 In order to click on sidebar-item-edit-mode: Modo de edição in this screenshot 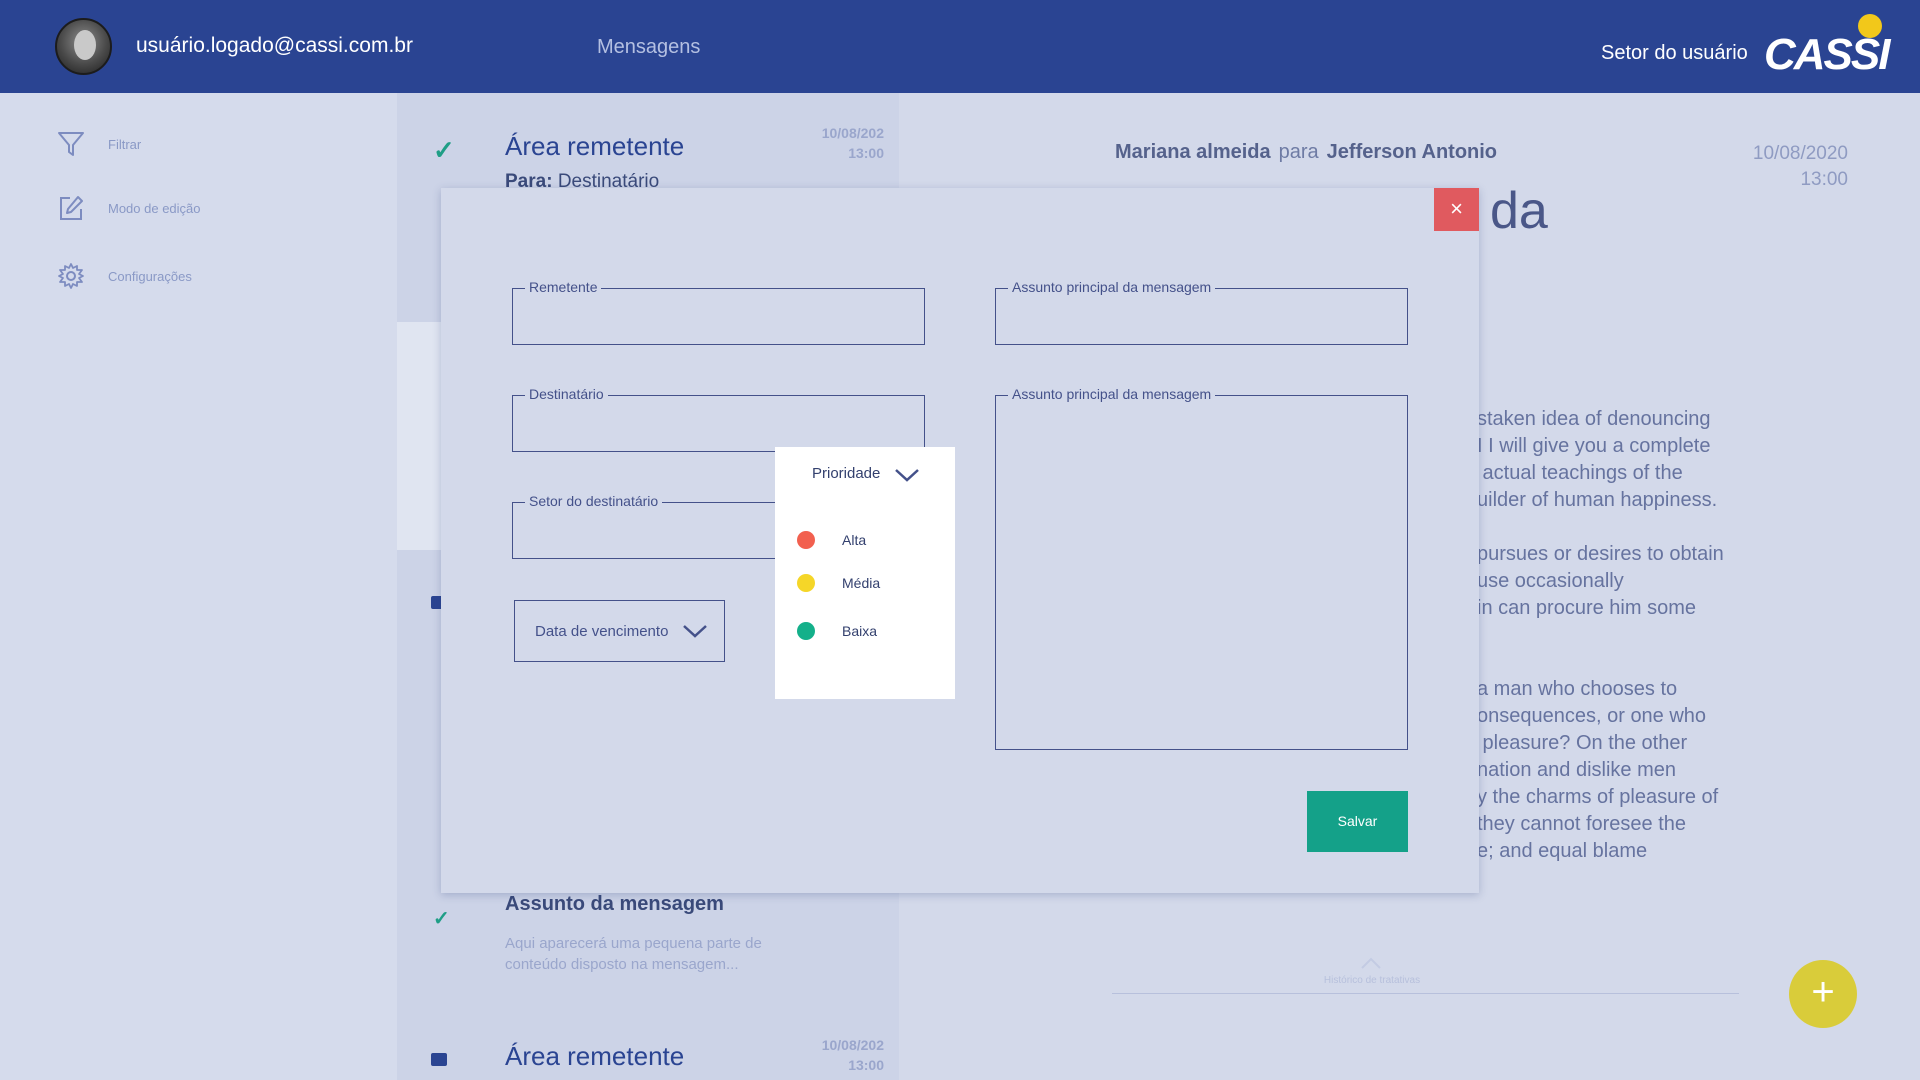, I will do `click(128, 208)`.